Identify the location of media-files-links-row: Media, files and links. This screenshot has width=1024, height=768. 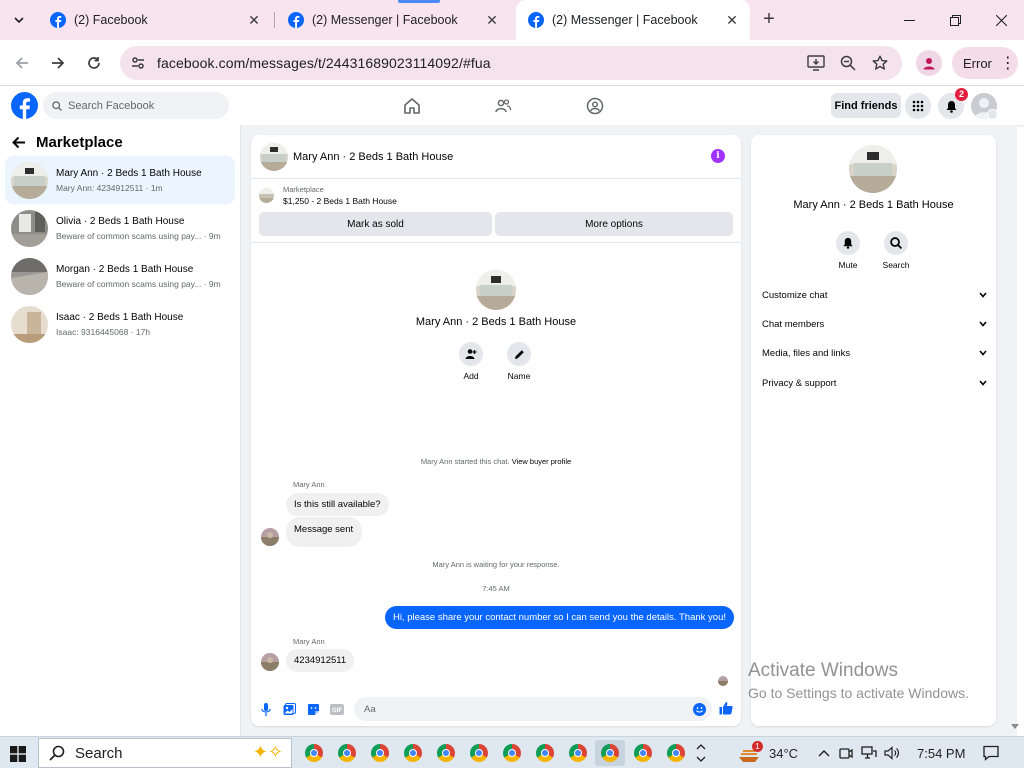
(874, 353).